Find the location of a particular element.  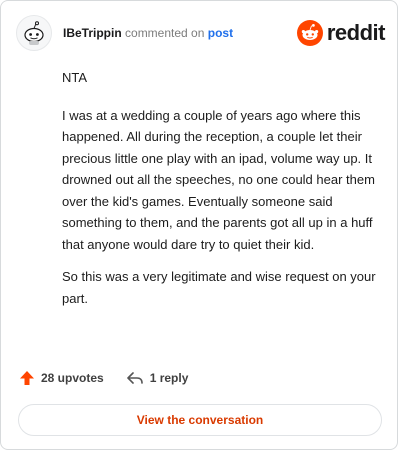

comment-header: IBeTrippin commented on post reddit is located at coordinates (201, 33).